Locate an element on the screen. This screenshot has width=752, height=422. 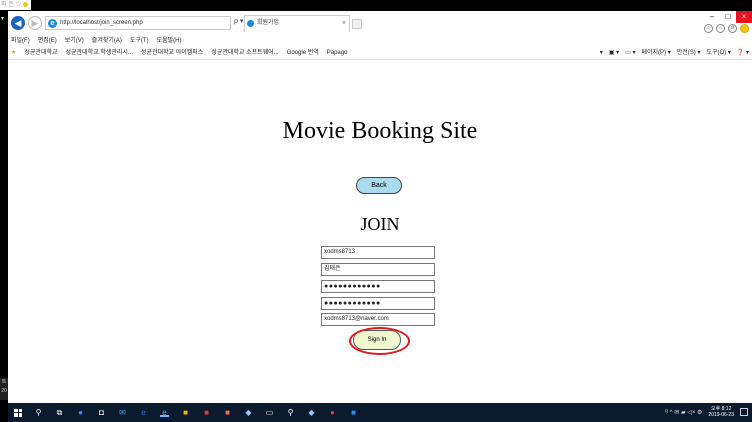
menu-view: 보기(V) is located at coordinates (74, 41).